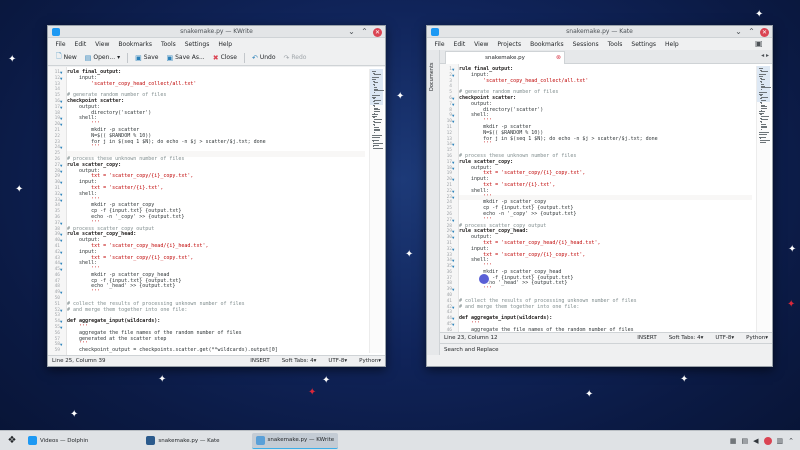 Image resolution: width=800 pixels, height=450 pixels. I want to click on record-icon, so click(767, 440).